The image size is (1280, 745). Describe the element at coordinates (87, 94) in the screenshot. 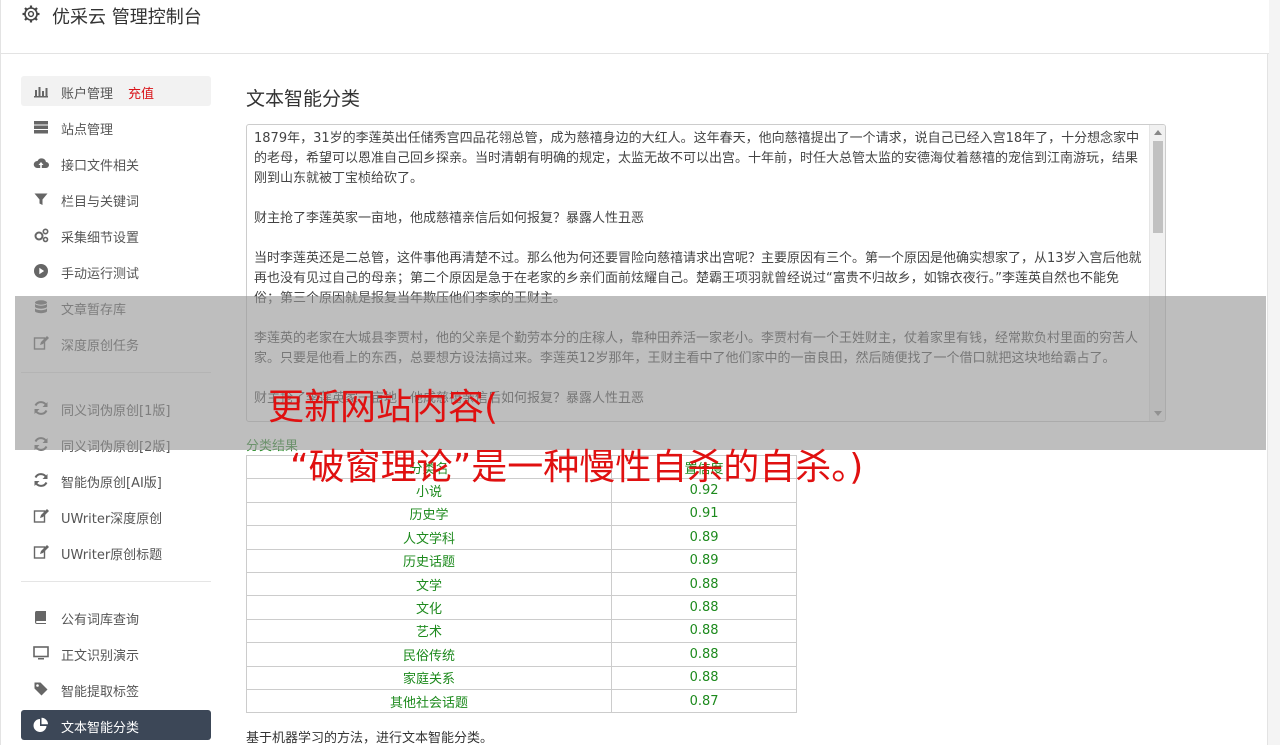

I see `sidebar-item-label: 账户管理` at that location.